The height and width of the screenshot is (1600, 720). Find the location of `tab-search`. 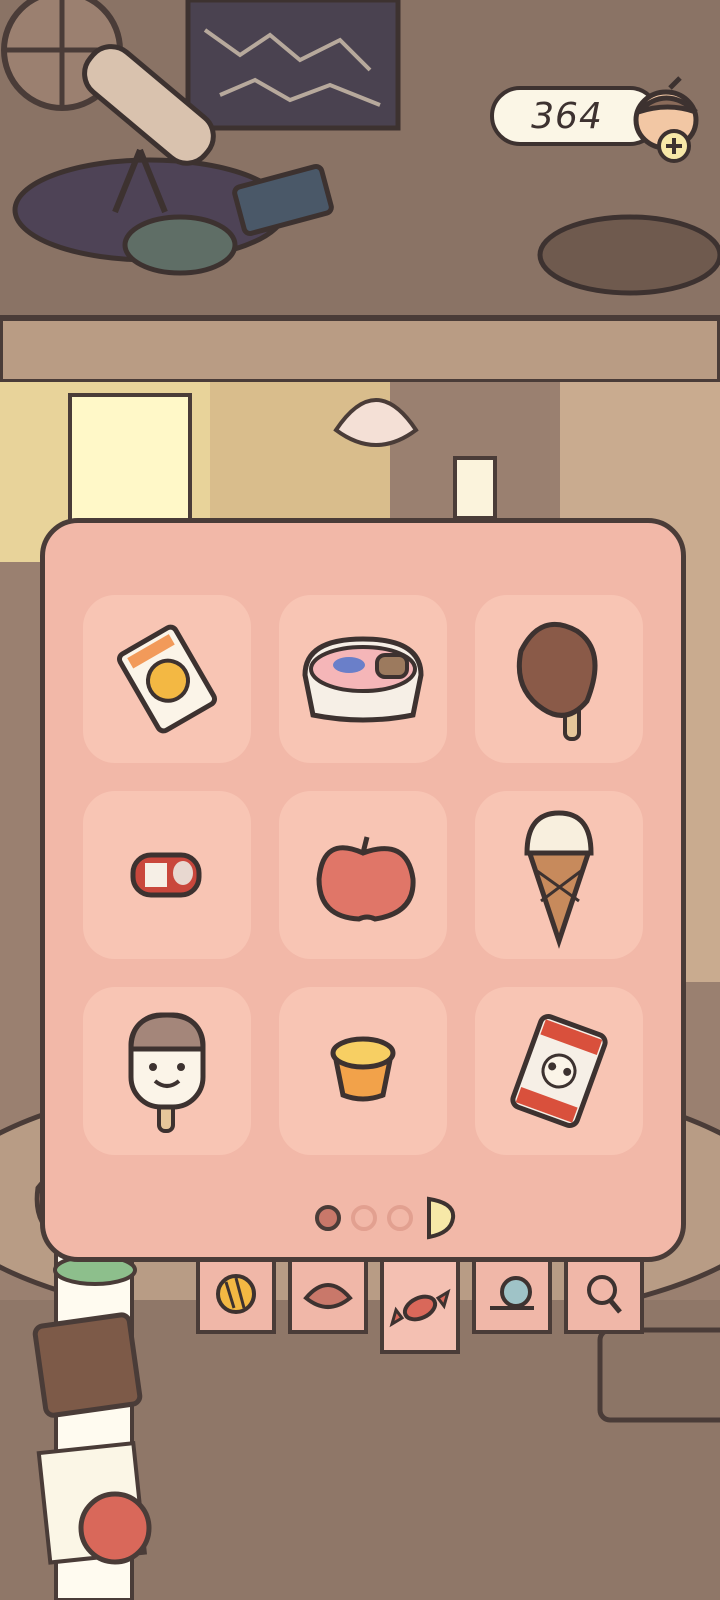

tab-search is located at coordinates (604, 1298).